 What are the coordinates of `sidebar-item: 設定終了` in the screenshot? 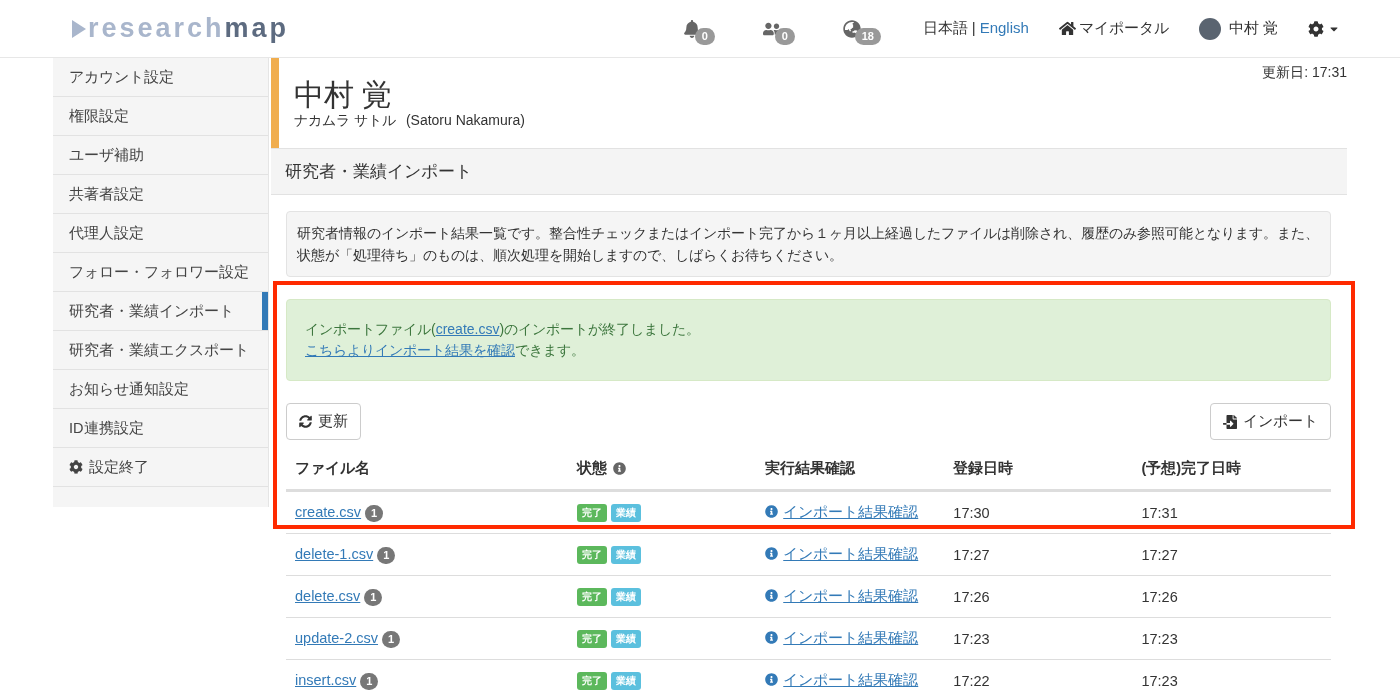 It's located at (160, 467).